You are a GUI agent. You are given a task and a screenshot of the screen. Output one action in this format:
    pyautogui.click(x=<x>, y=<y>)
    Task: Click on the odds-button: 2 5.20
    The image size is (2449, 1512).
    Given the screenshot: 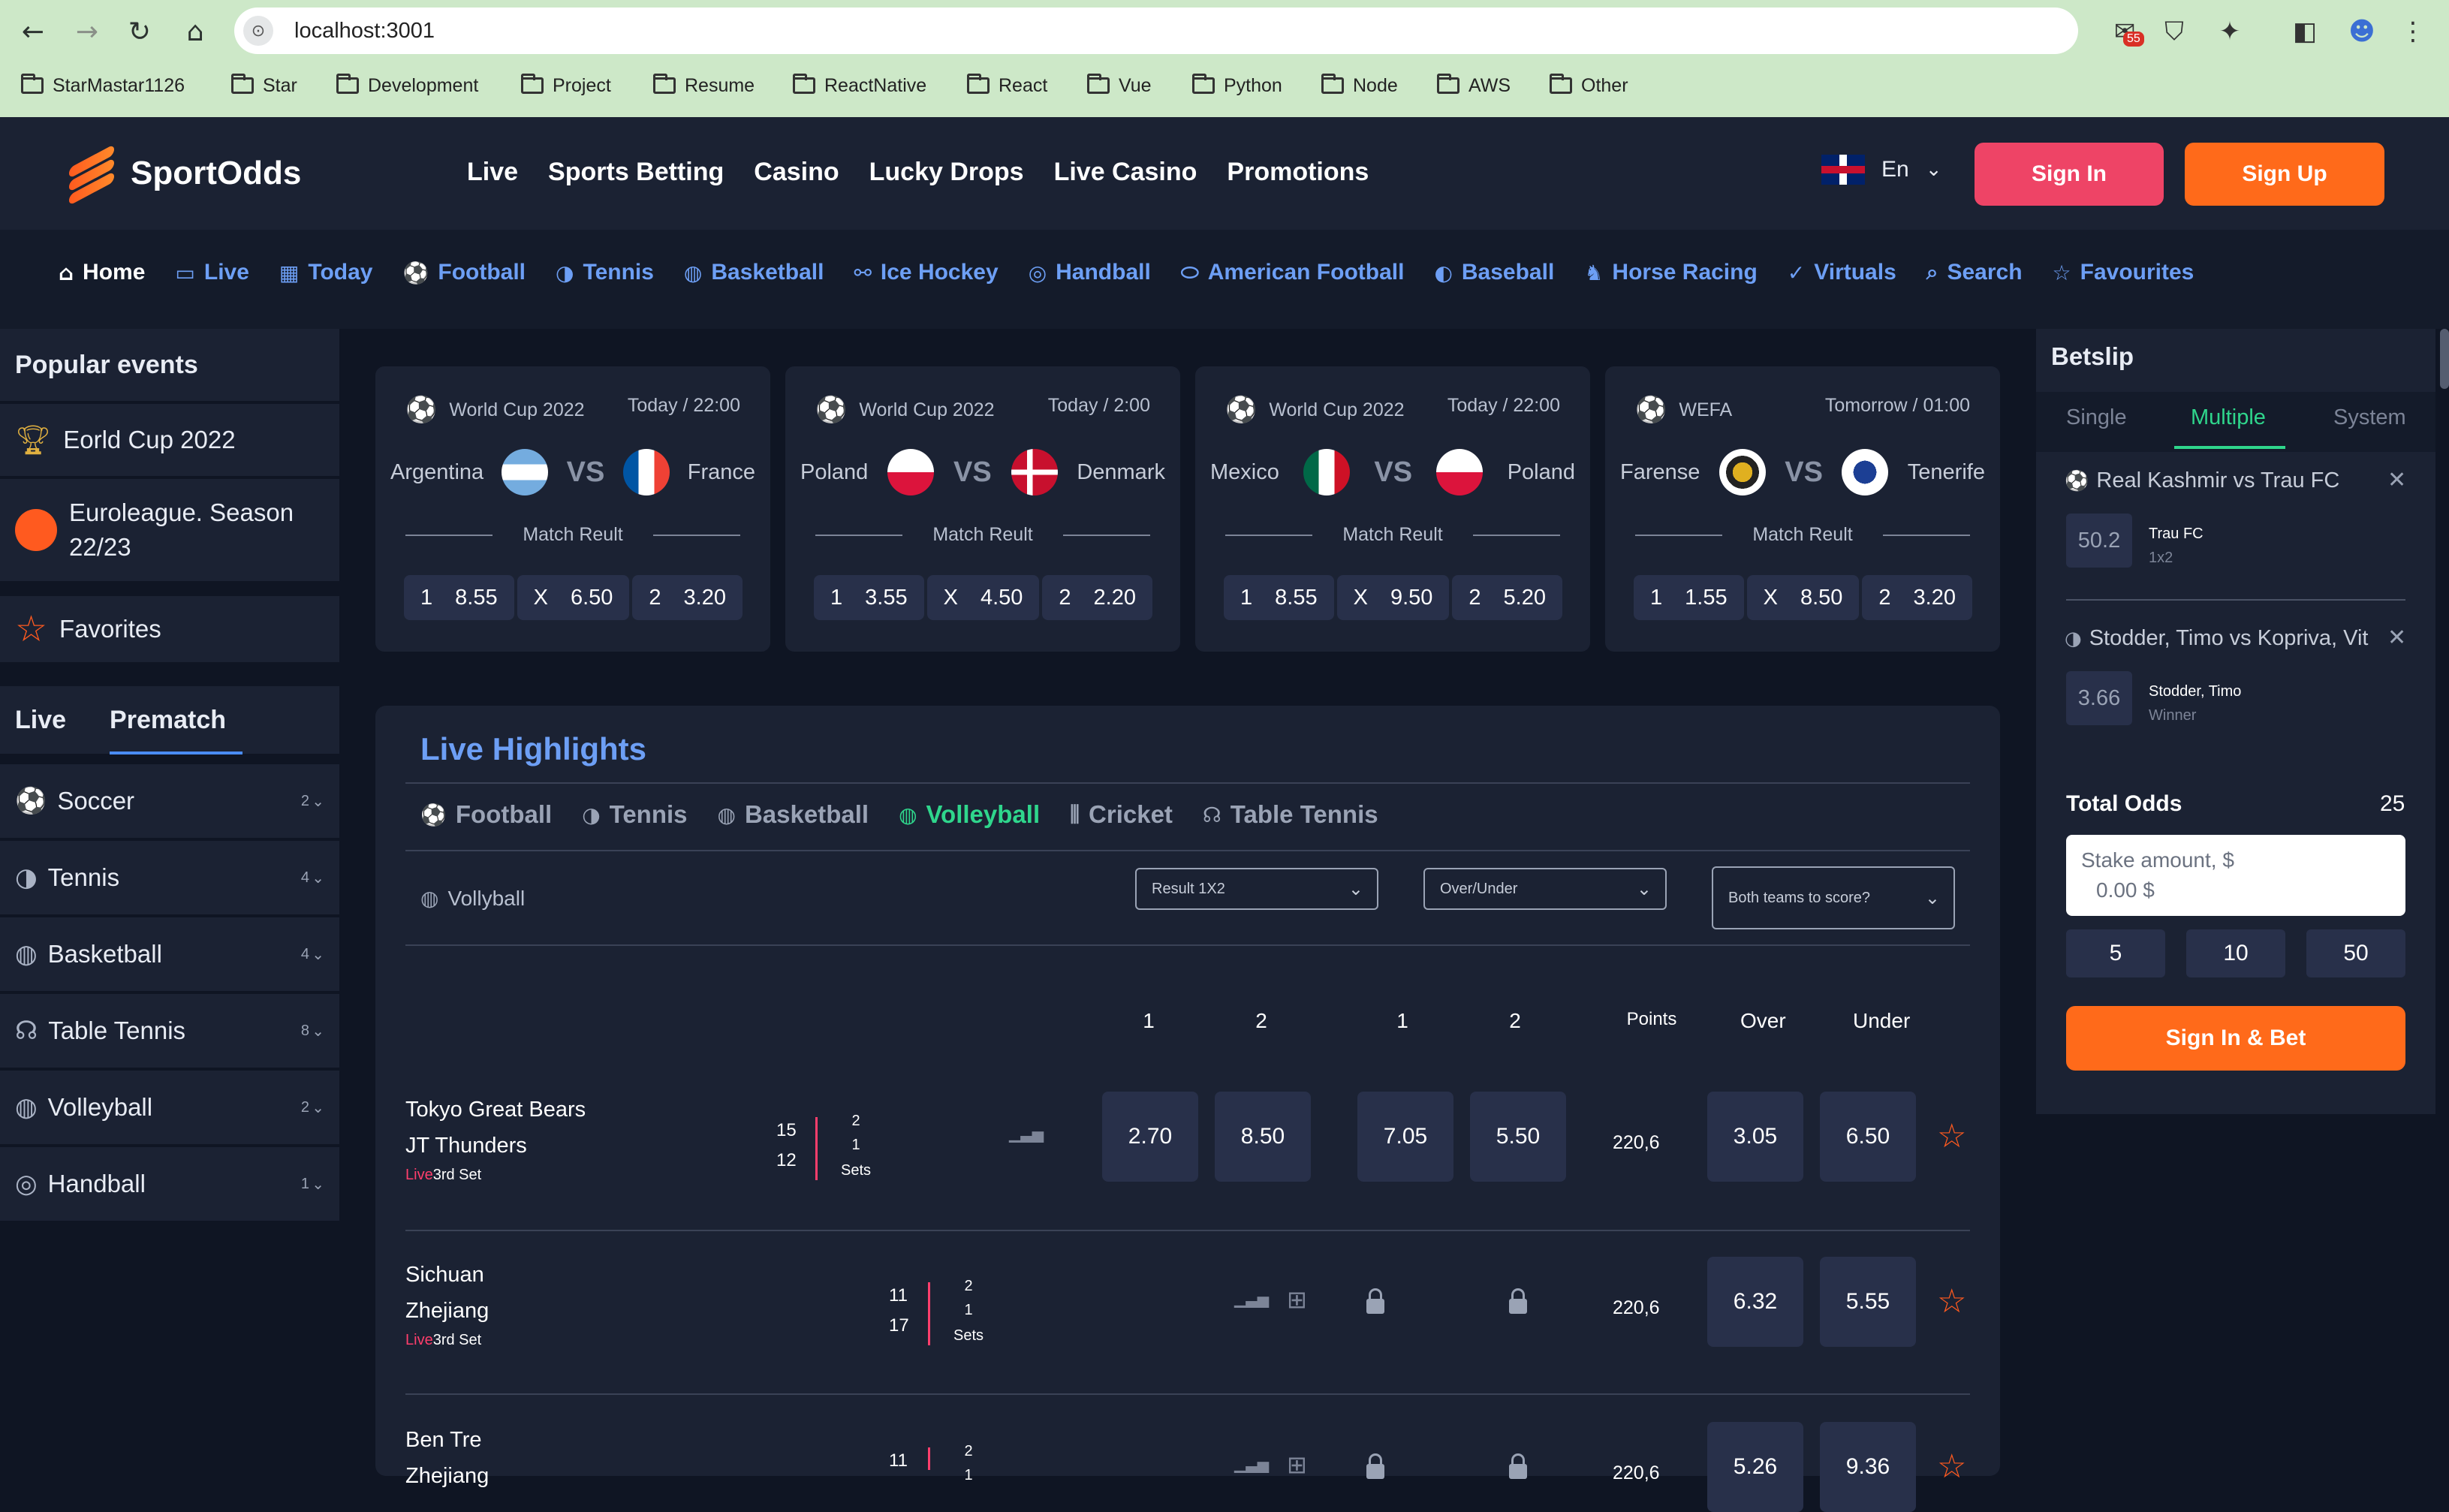 What is the action you would take?
    pyautogui.click(x=1507, y=598)
    